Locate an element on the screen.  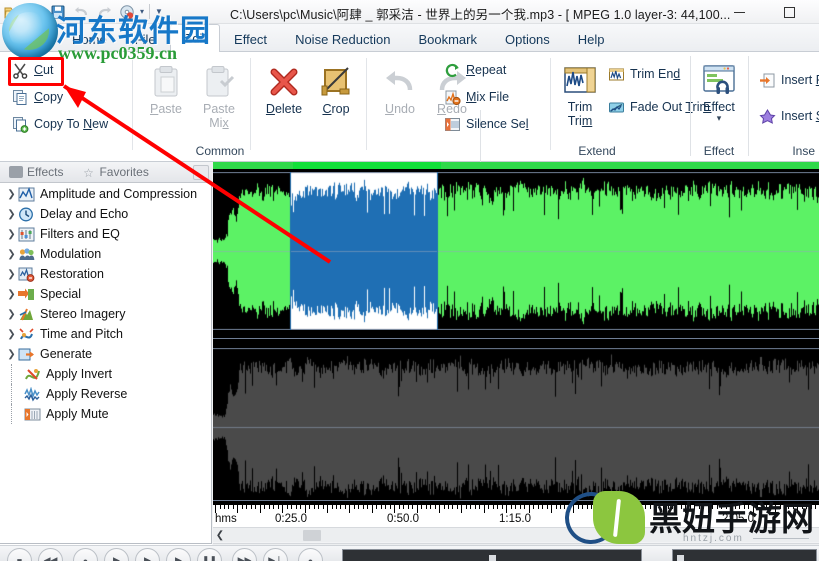
cut-button: Cut is located at coordinates (69, 70).